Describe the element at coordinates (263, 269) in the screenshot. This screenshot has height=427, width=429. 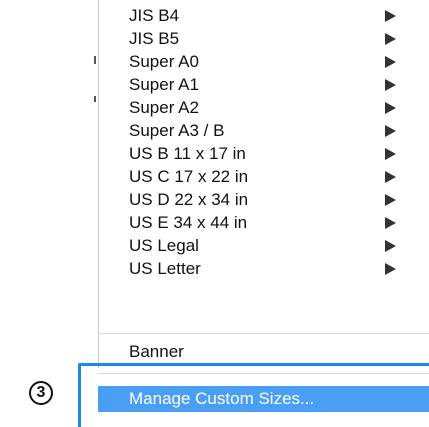
I see `menu-item: US Letter` at that location.